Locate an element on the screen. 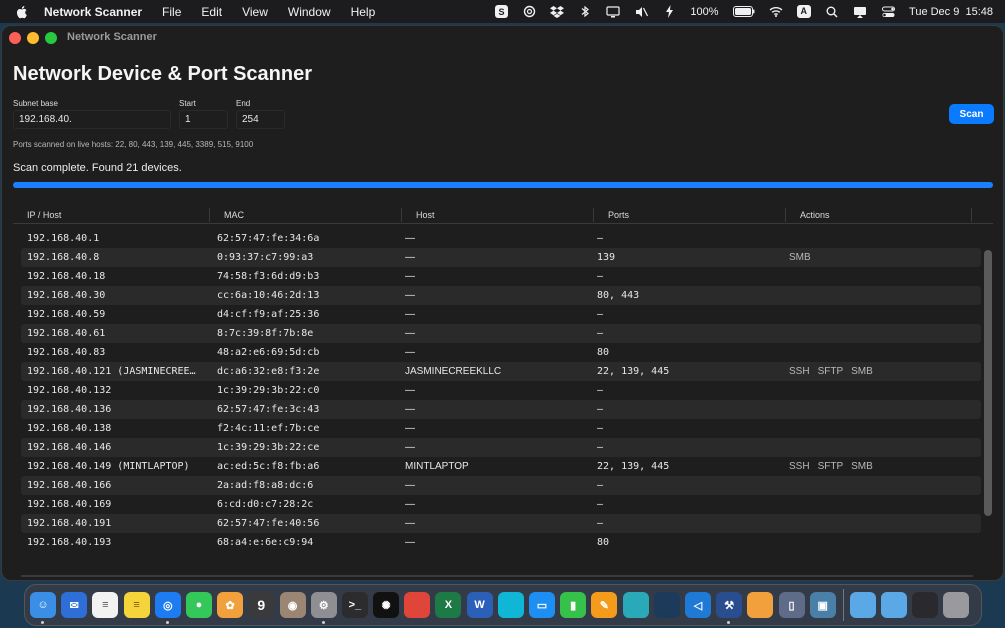  chatgpt-icon: ✺ is located at coordinates (386, 605).